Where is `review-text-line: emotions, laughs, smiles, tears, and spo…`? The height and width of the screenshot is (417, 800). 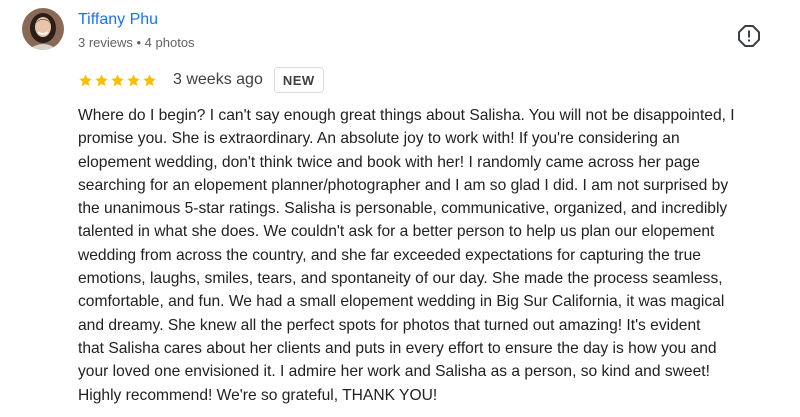
review-text-line: emotions, laughs, smiles, tears, and spo… is located at coordinates (400, 279).